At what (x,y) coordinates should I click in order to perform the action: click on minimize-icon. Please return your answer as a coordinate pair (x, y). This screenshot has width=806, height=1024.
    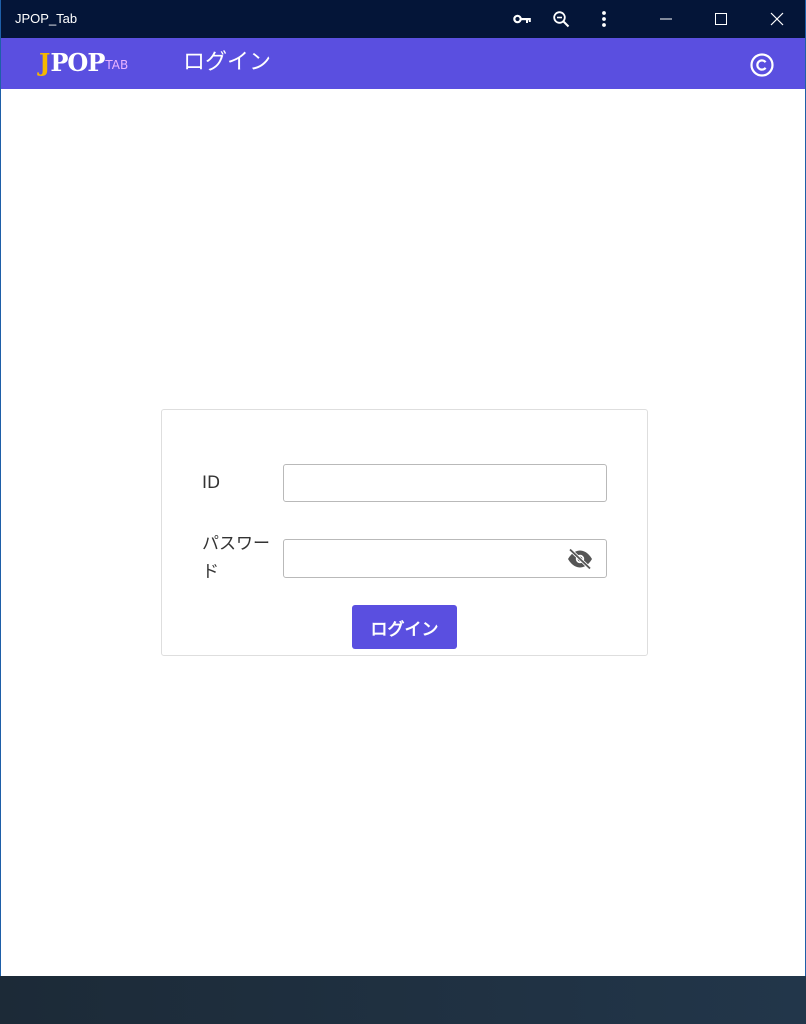
    Looking at the image, I should click on (666, 19).